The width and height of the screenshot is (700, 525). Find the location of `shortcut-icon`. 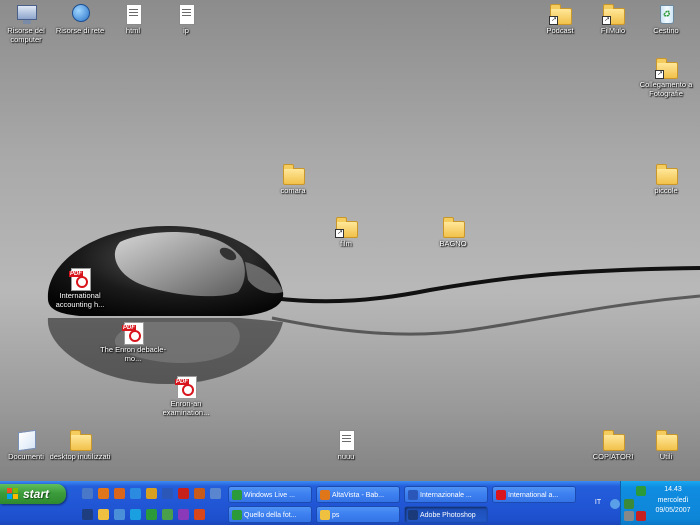

shortcut-icon is located at coordinates (151, 493).